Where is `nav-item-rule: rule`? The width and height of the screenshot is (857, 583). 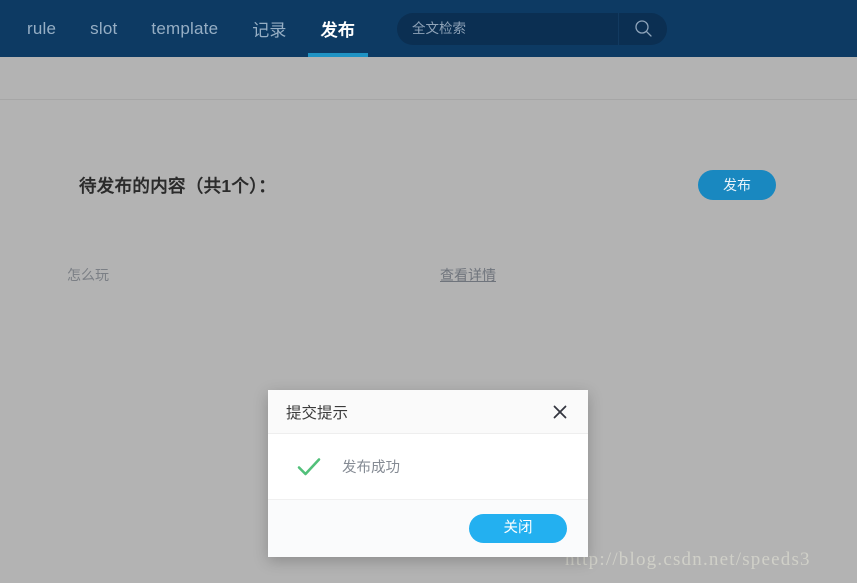 nav-item-rule: rule is located at coordinates (41, 28).